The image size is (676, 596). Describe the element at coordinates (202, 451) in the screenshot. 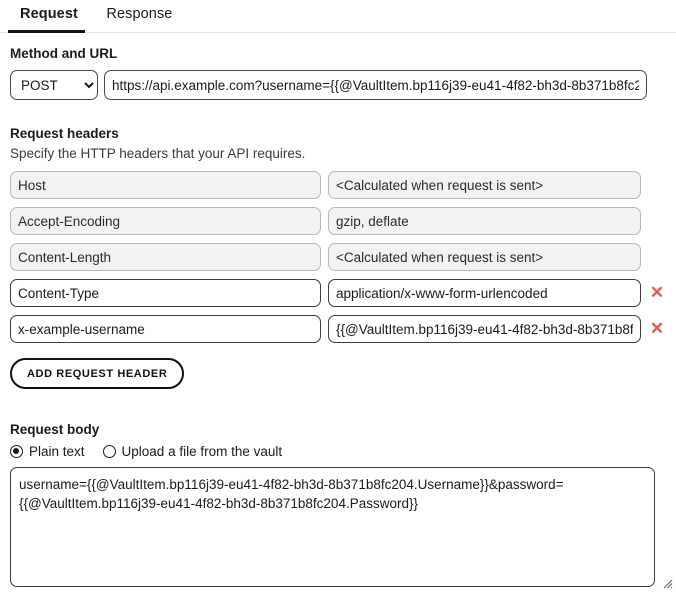

I see `radio-label-upload-file: Upload a file from the vault` at that location.